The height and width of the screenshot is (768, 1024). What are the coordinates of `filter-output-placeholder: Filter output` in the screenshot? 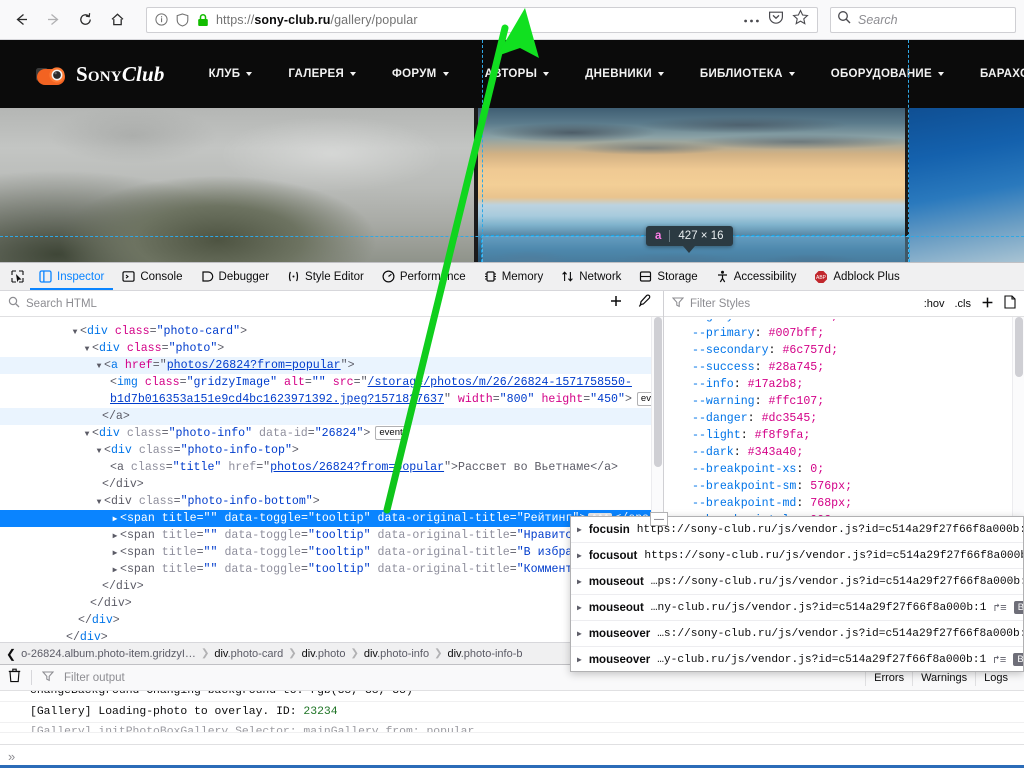 It's located at (94, 678).